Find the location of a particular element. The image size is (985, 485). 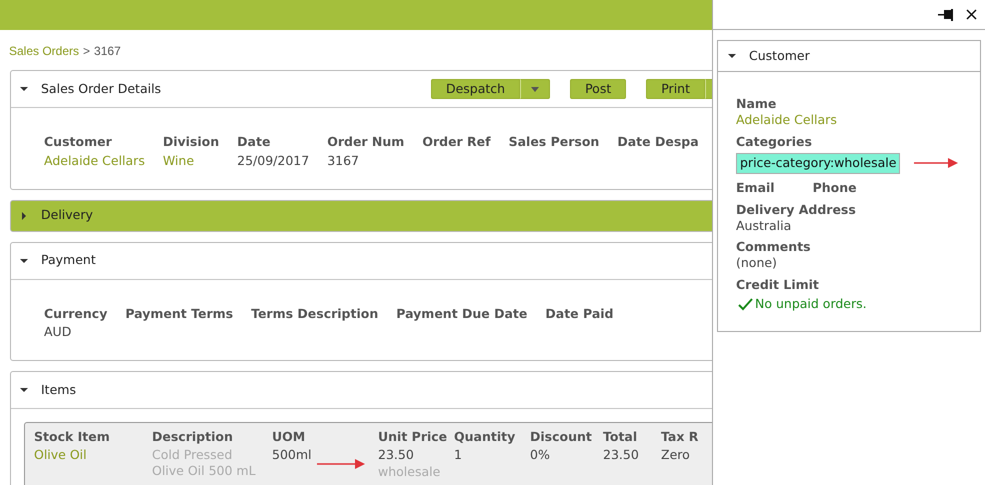

action-button: Print is located at coordinates (675, 89).